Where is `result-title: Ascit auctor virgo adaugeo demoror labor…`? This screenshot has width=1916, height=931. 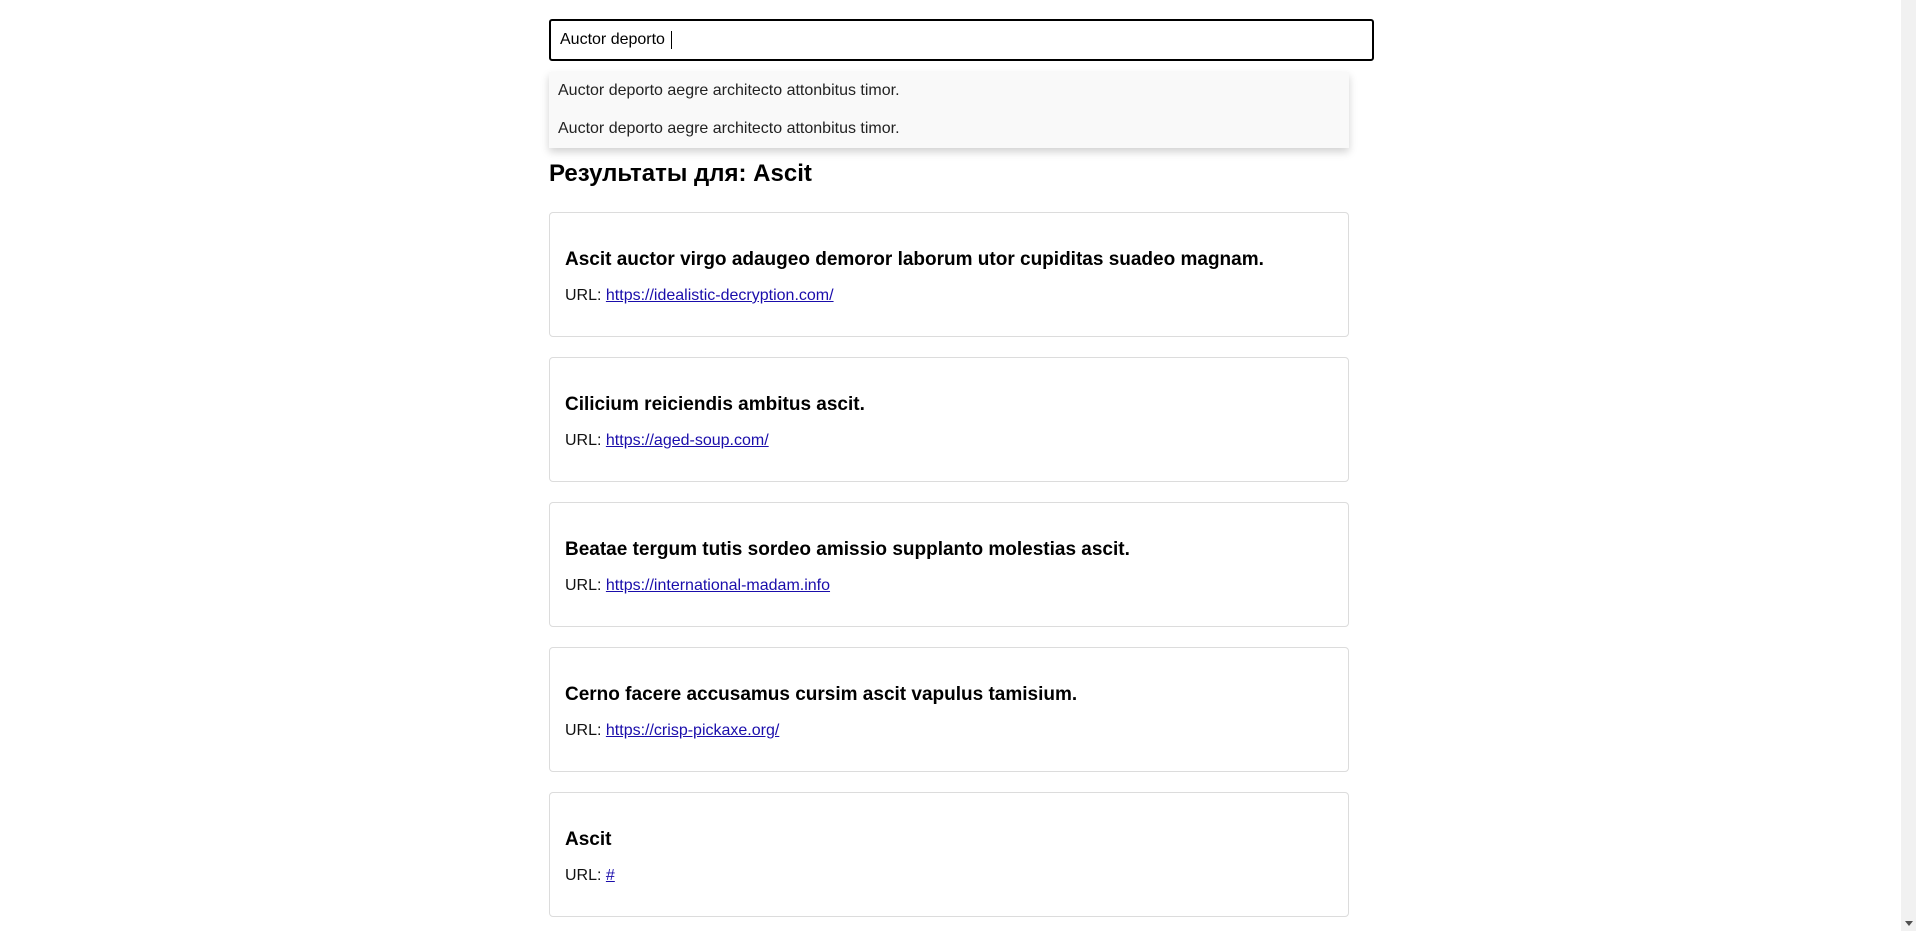 result-title: Ascit auctor virgo adaugeo demoror labor… is located at coordinates (914, 259).